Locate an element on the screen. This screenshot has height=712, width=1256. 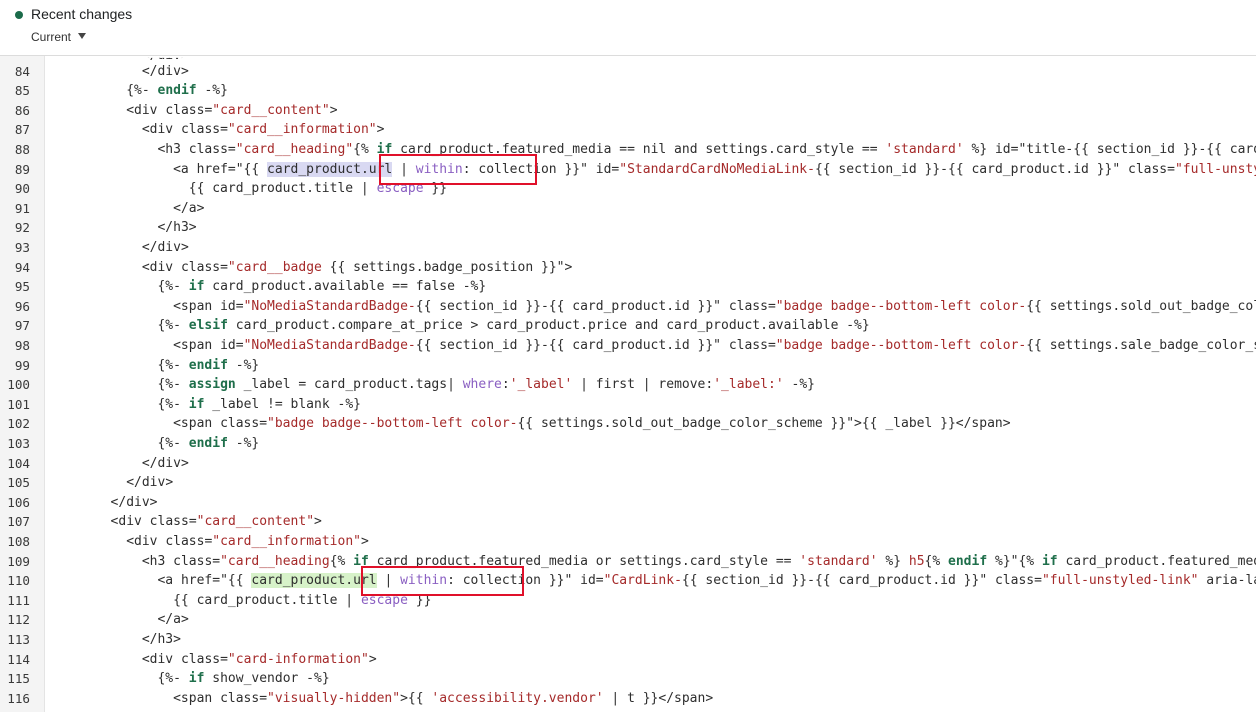
string-token: 'standard' is located at coordinates (924, 149).